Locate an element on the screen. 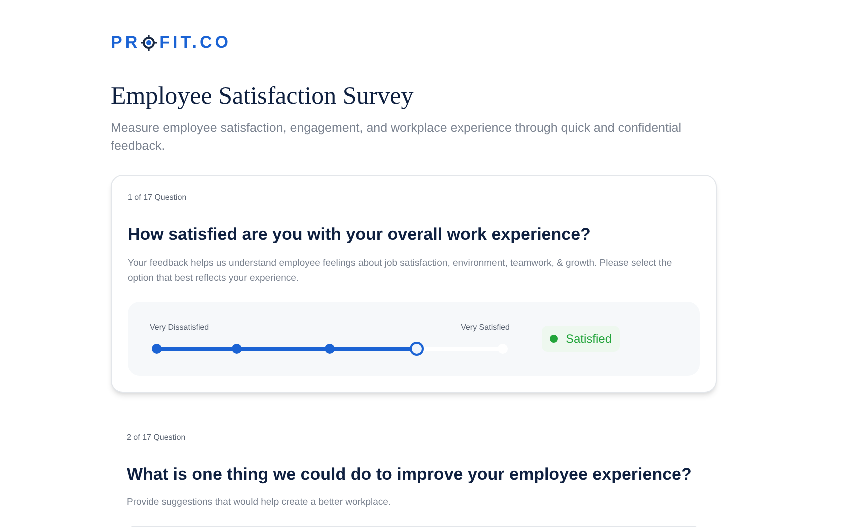 This screenshot has width=853, height=527. scale-max-label: Very Satisfied is located at coordinates (485, 328).